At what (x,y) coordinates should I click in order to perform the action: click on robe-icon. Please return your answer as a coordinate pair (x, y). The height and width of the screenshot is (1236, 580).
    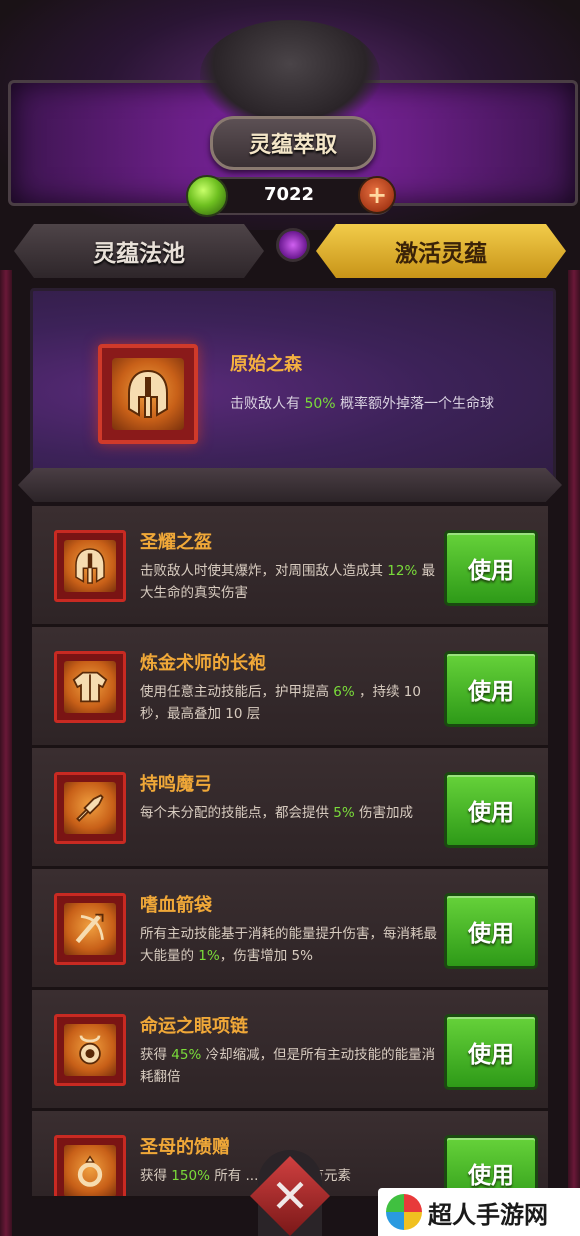
    Looking at the image, I should click on (90, 687).